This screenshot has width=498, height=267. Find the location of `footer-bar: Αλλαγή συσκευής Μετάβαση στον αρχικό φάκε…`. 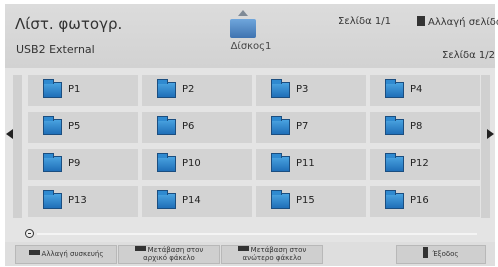

footer-bar: Αλλαγή συσκευής Μετάβαση στον αρχικό φάκε… is located at coordinates (250, 254).